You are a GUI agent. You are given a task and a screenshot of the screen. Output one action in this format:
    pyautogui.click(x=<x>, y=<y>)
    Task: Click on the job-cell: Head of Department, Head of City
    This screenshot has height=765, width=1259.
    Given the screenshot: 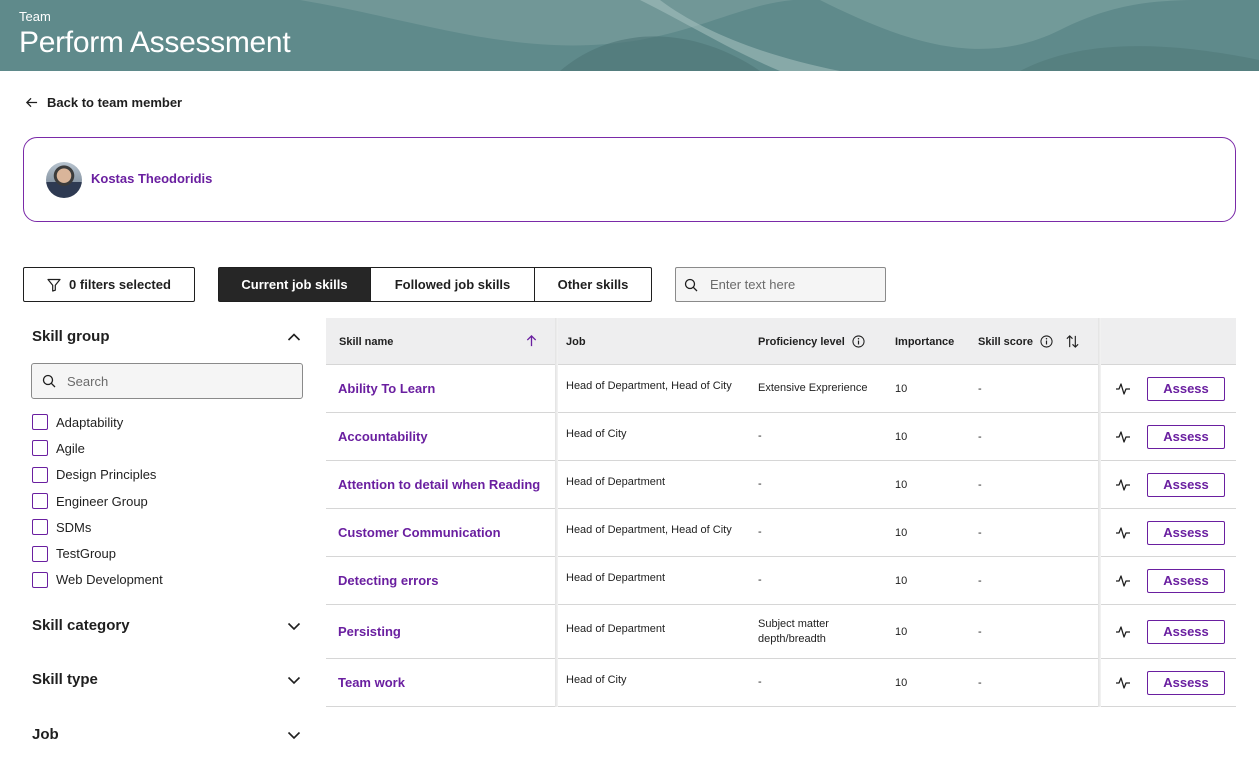 What is the action you would take?
    pyautogui.click(x=649, y=530)
    